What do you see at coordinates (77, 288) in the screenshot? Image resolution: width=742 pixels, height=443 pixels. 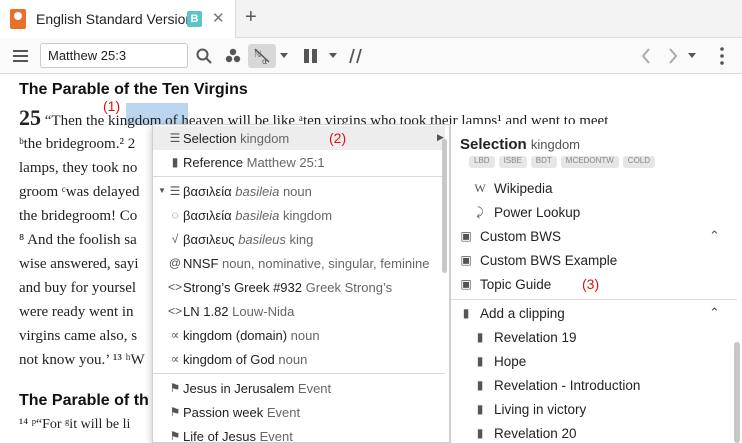 I see `passage-line: and buy for yoursel` at bounding box center [77, 288].